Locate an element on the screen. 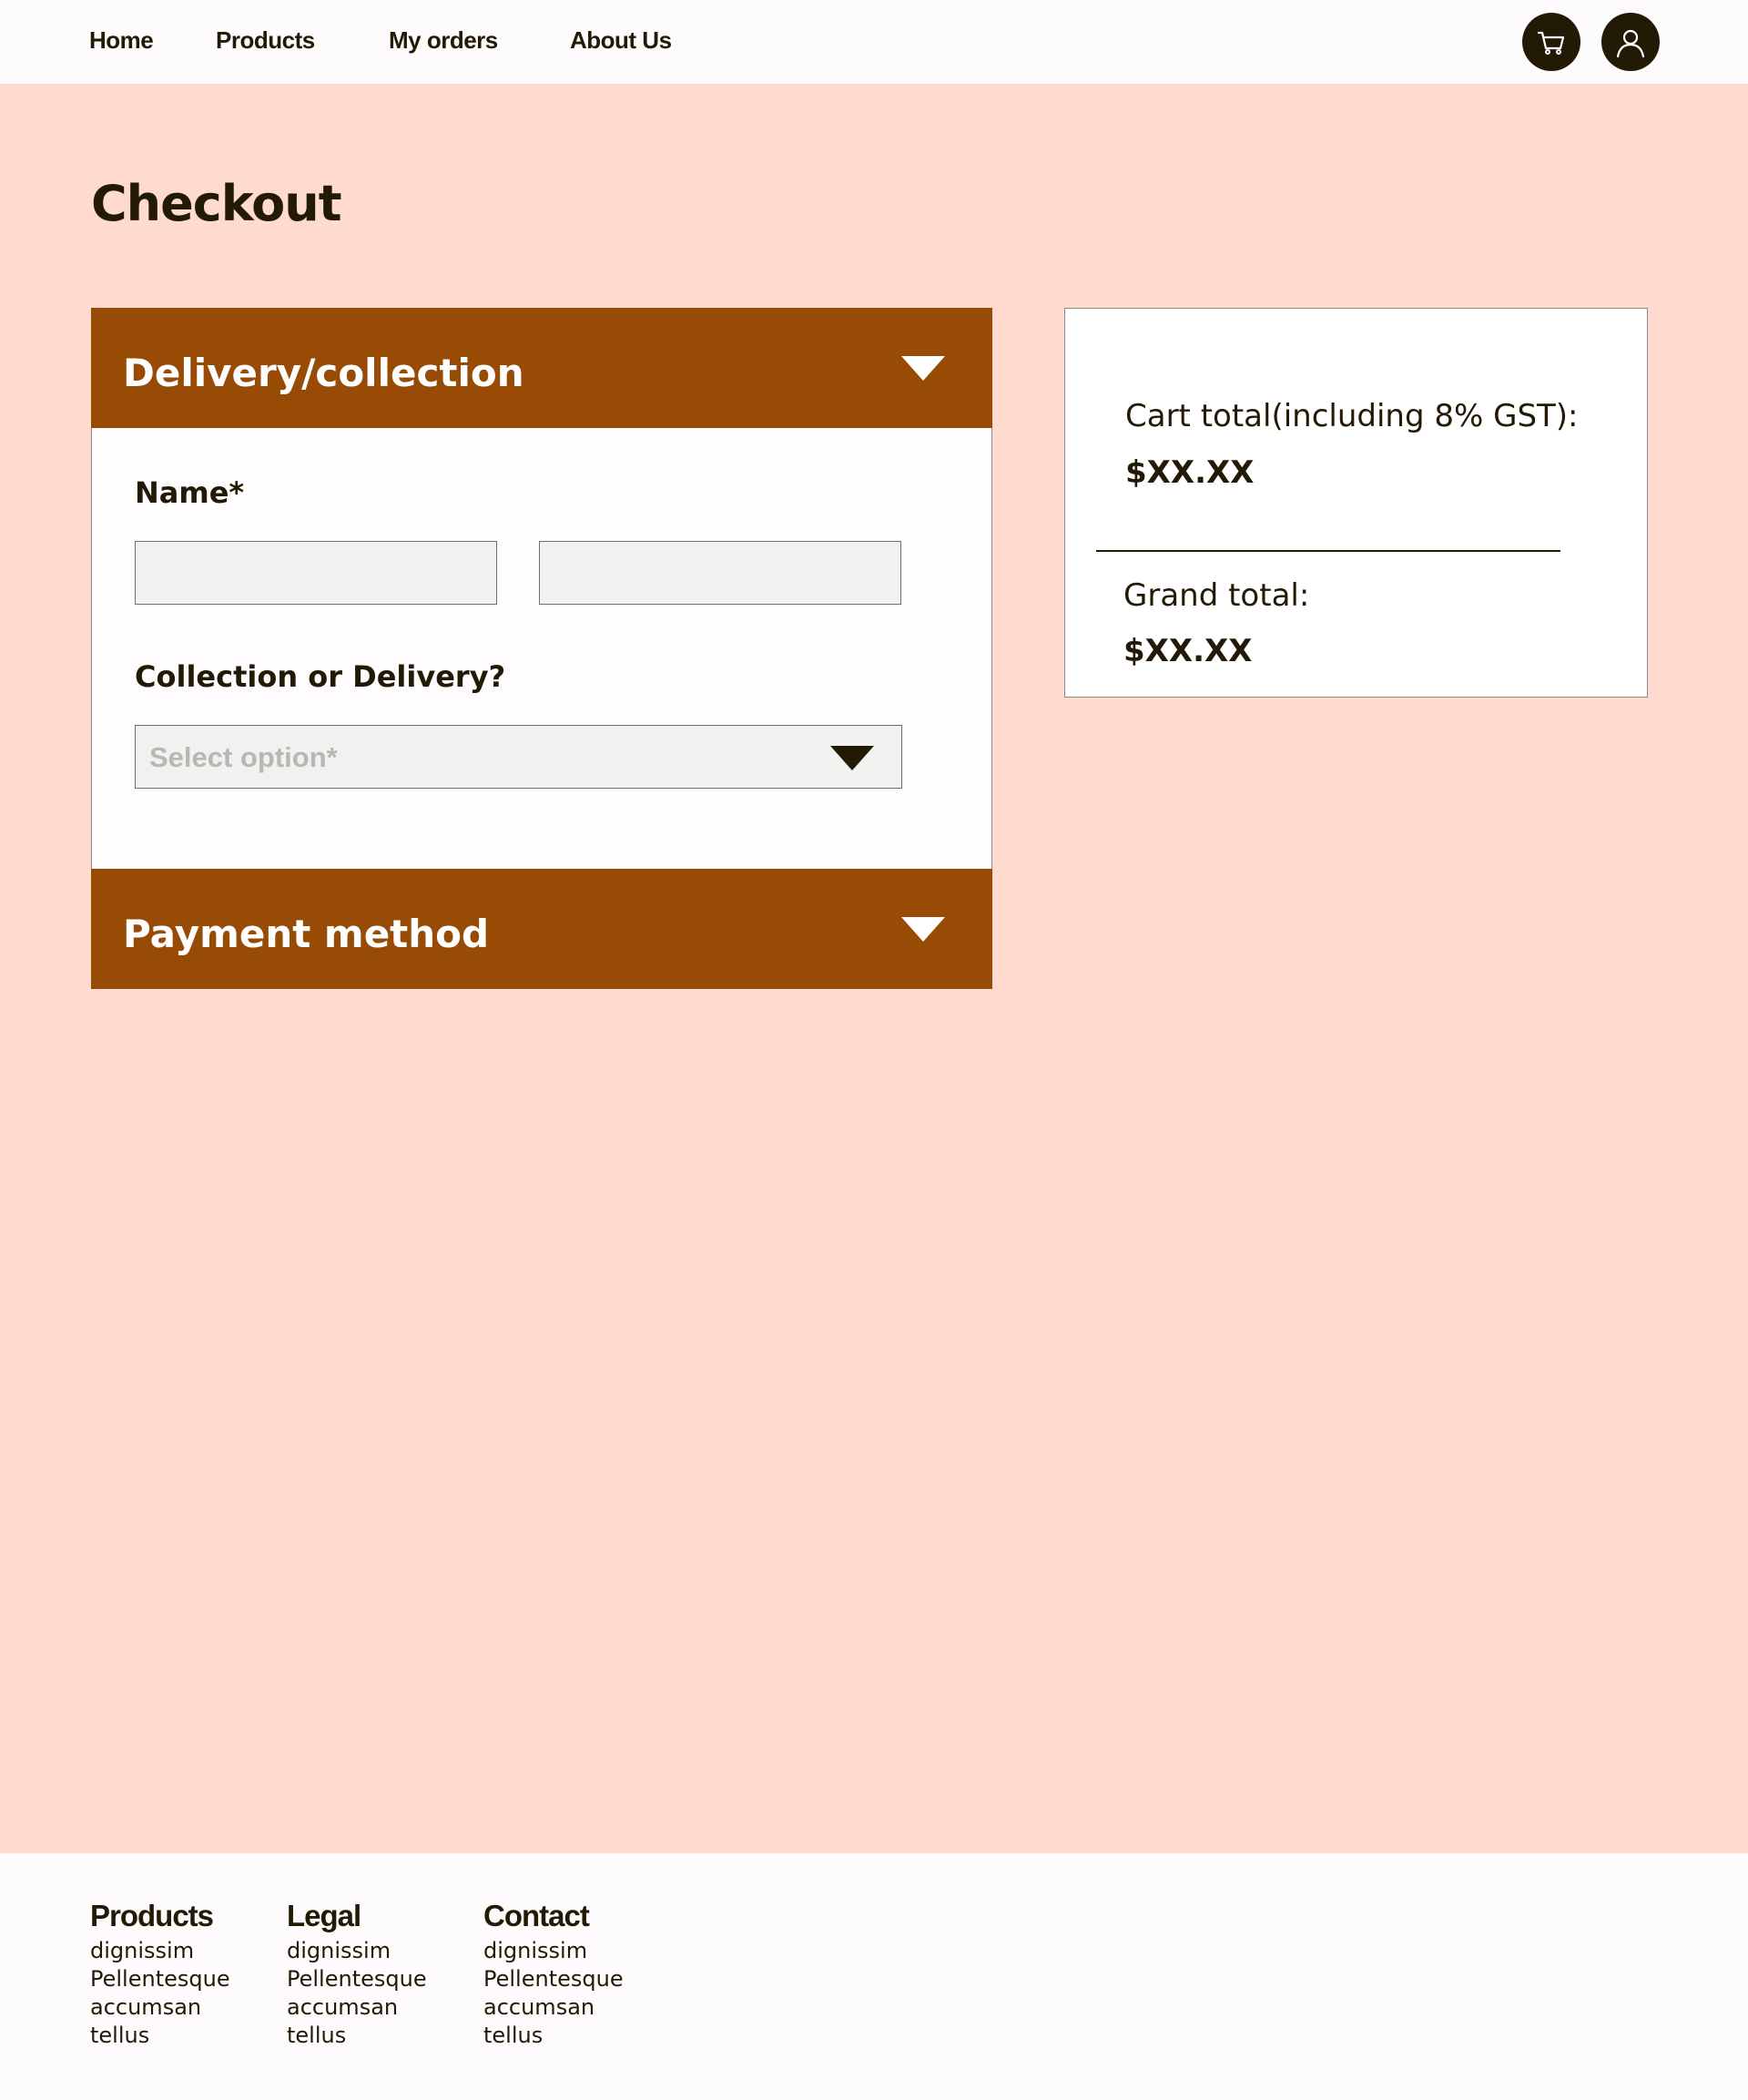 The width and height of the screenshot is (1748, 2100). first-name-input is located at coordinates (316, 573).